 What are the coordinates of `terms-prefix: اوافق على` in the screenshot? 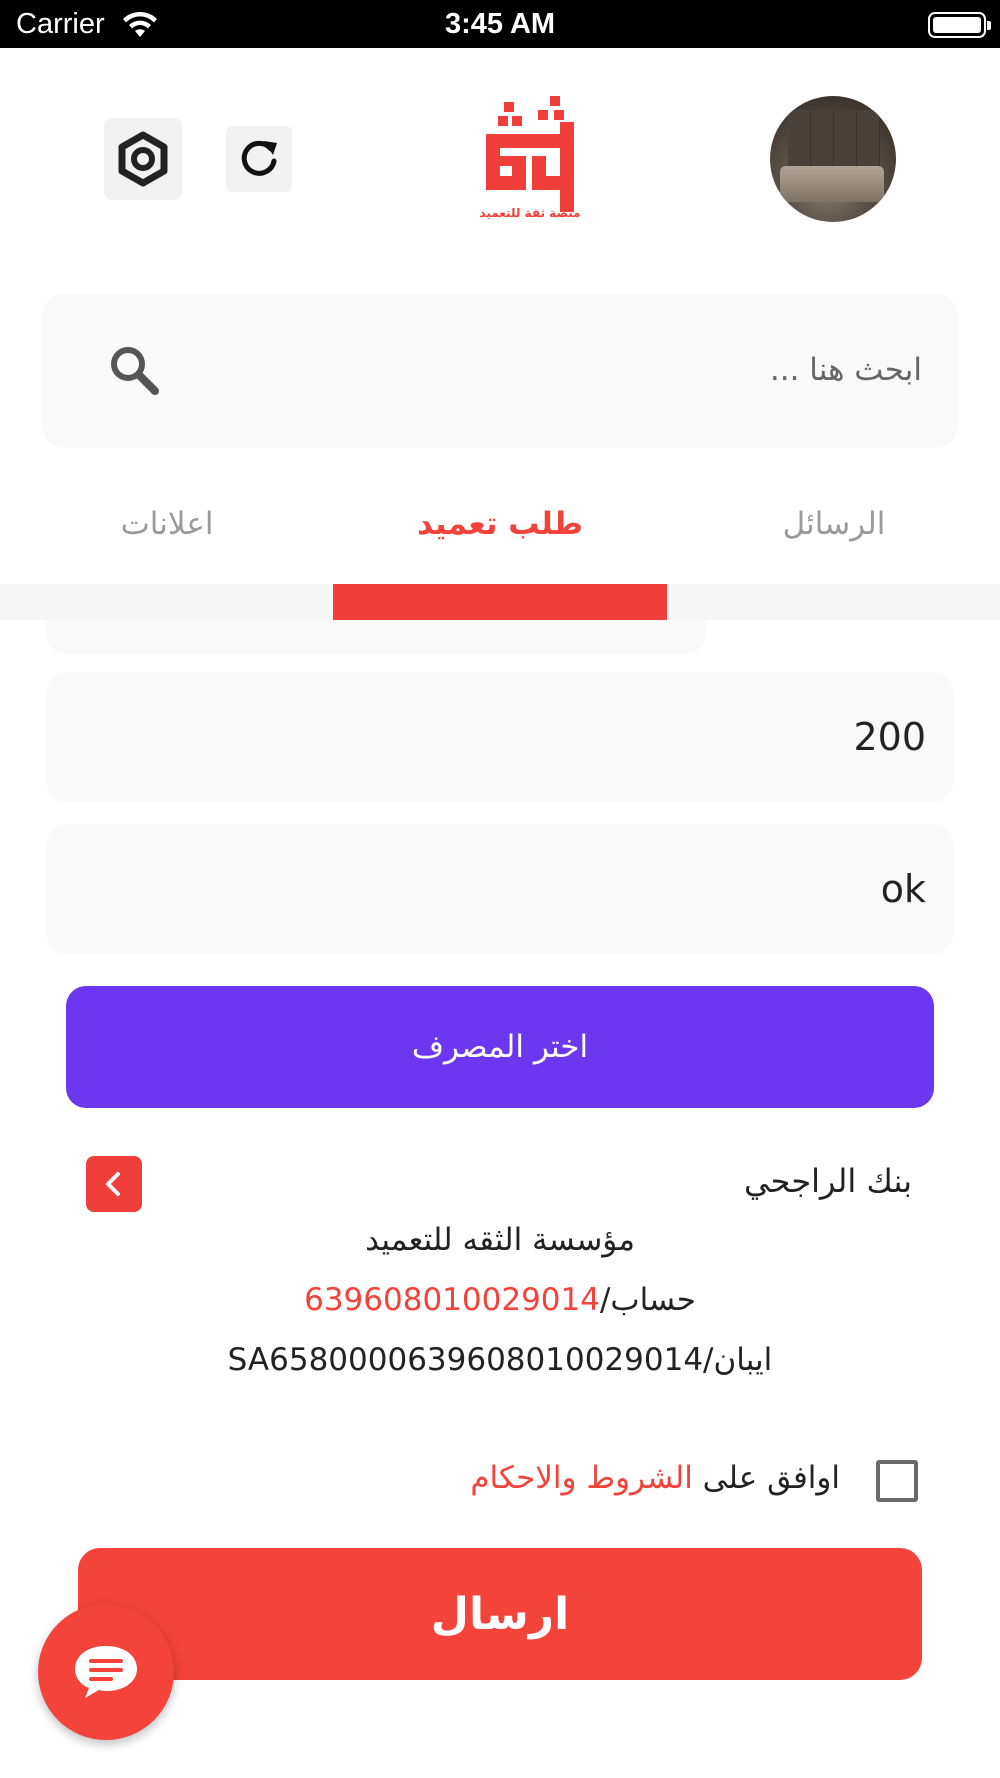 It's located at (766, 1478).